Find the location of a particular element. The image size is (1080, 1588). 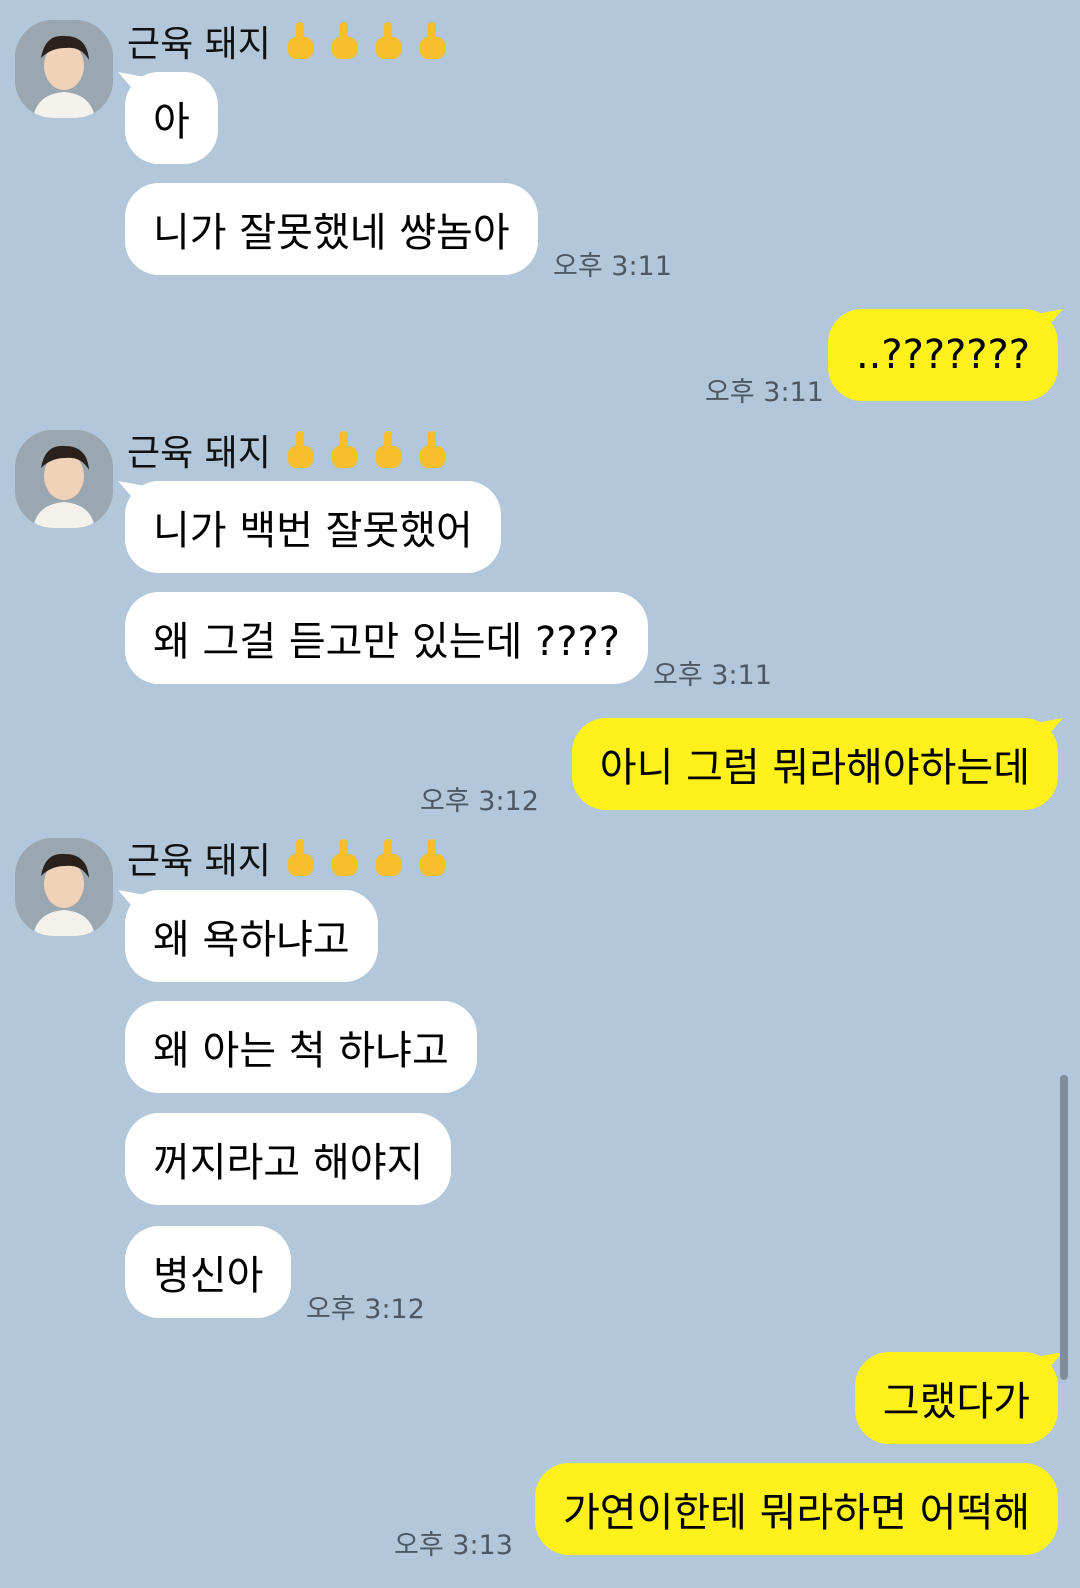

incoming-message: 왜 욕하냐고 is located at coordinates (251, 936).